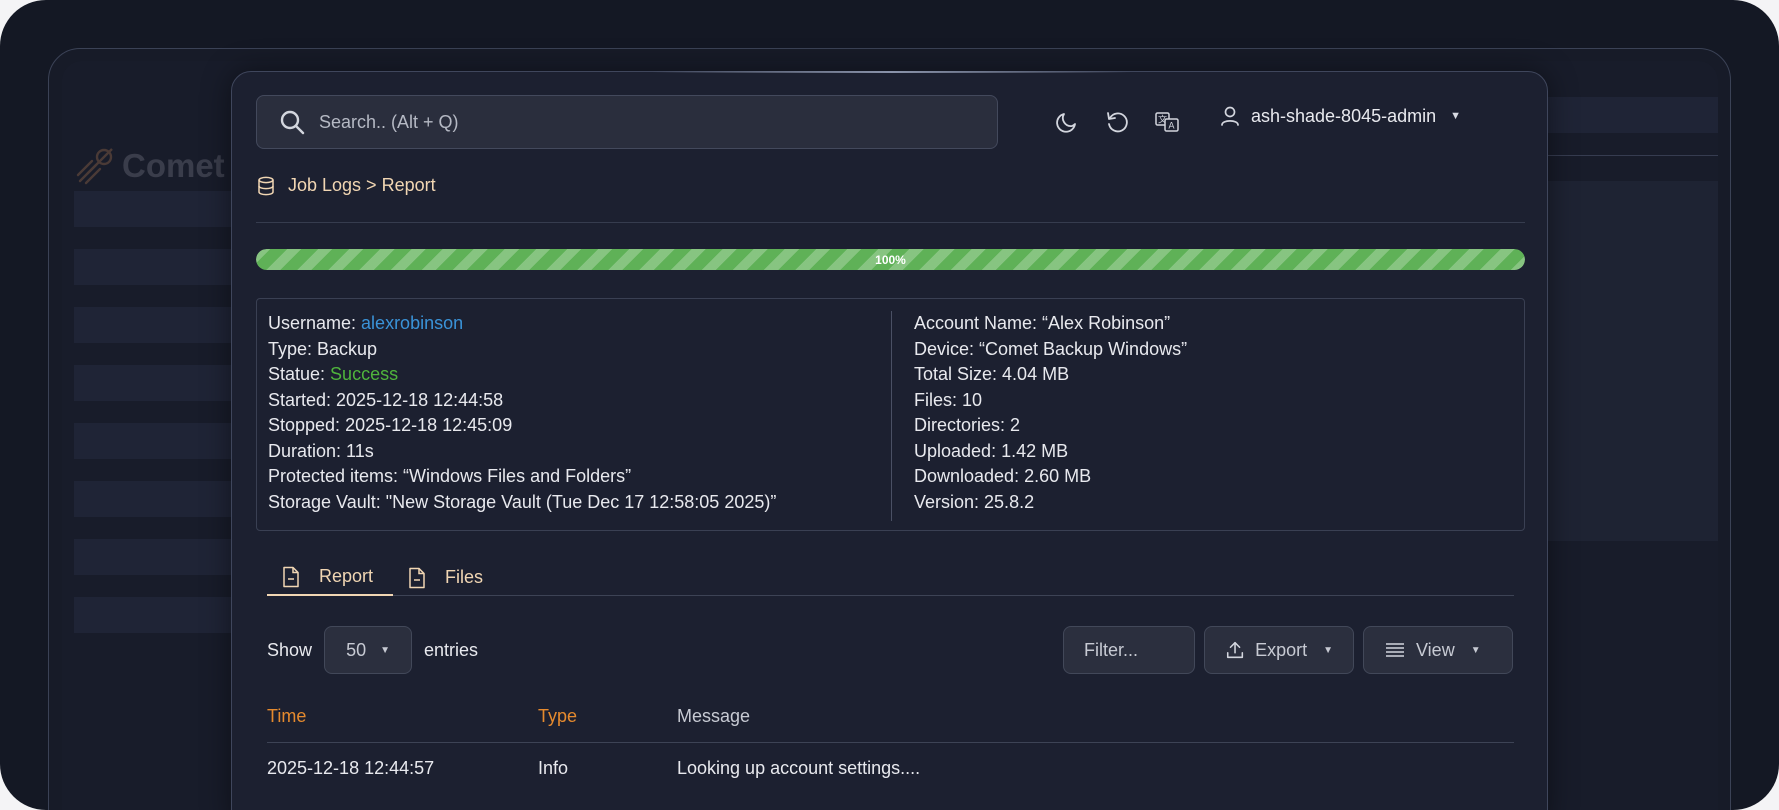 Image resolution: width=1779 pixels, height=810 pixels. Describe the element at coordinates (992, 374) in the screenshot. I see `total-size-row: Total Size: 4.04 MB` at that location.